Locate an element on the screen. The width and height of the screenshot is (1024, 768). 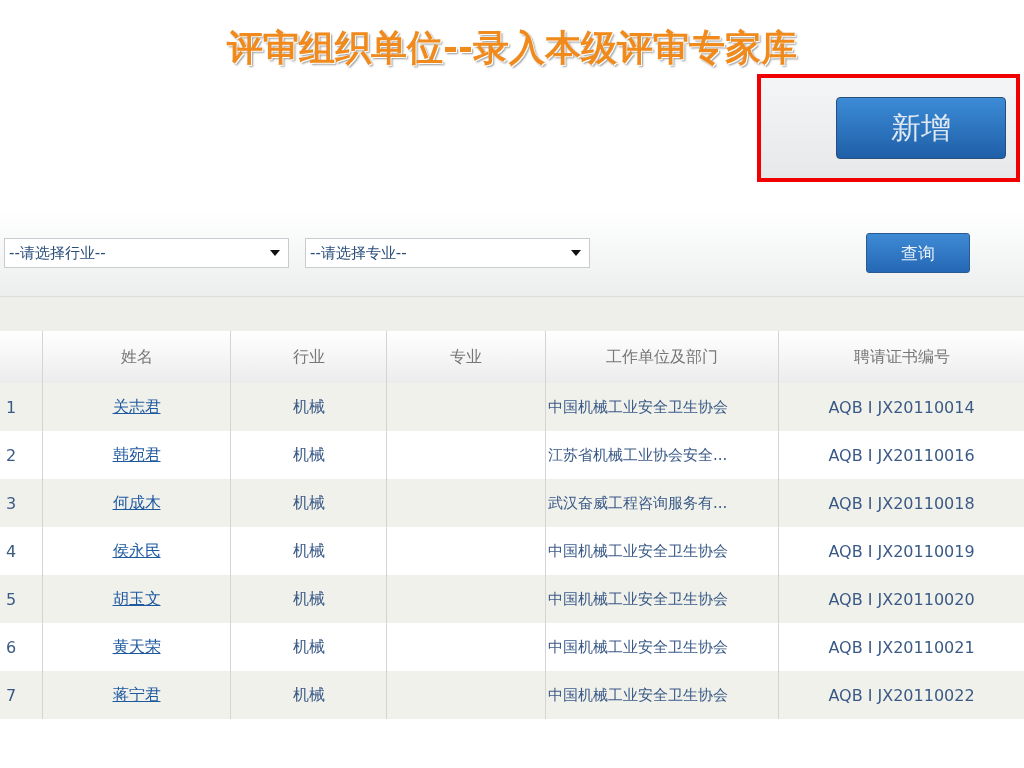
column-header: 专业 is located at coordinates (465, 357).